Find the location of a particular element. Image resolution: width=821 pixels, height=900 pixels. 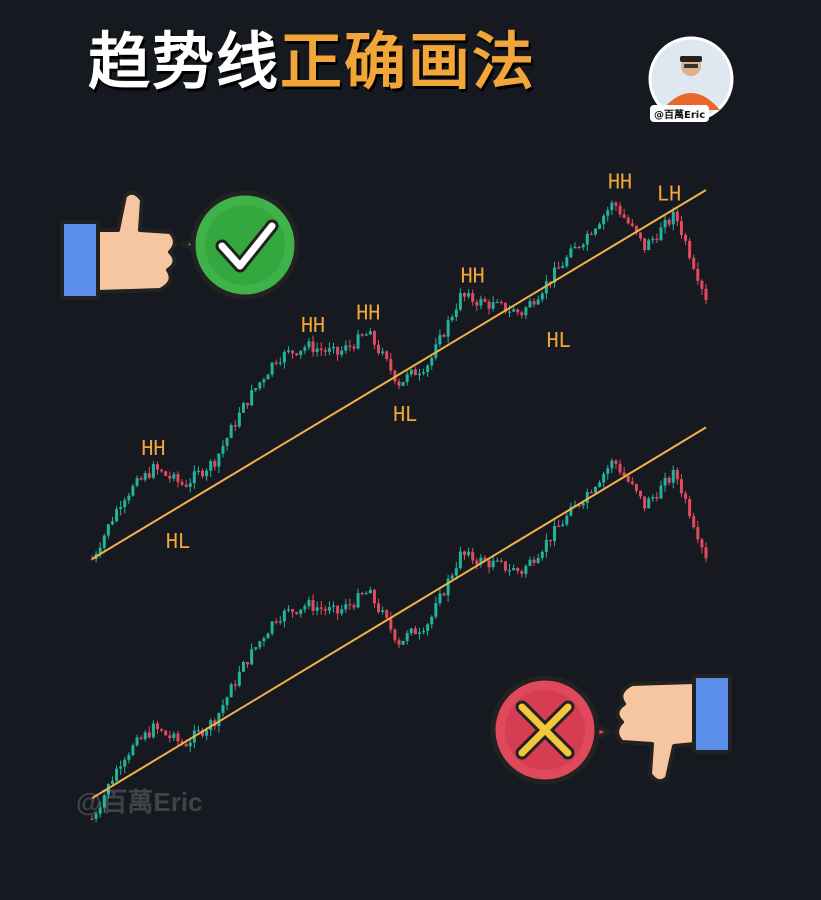

swing-label-lh: LH is located at coordinates (669, 194).